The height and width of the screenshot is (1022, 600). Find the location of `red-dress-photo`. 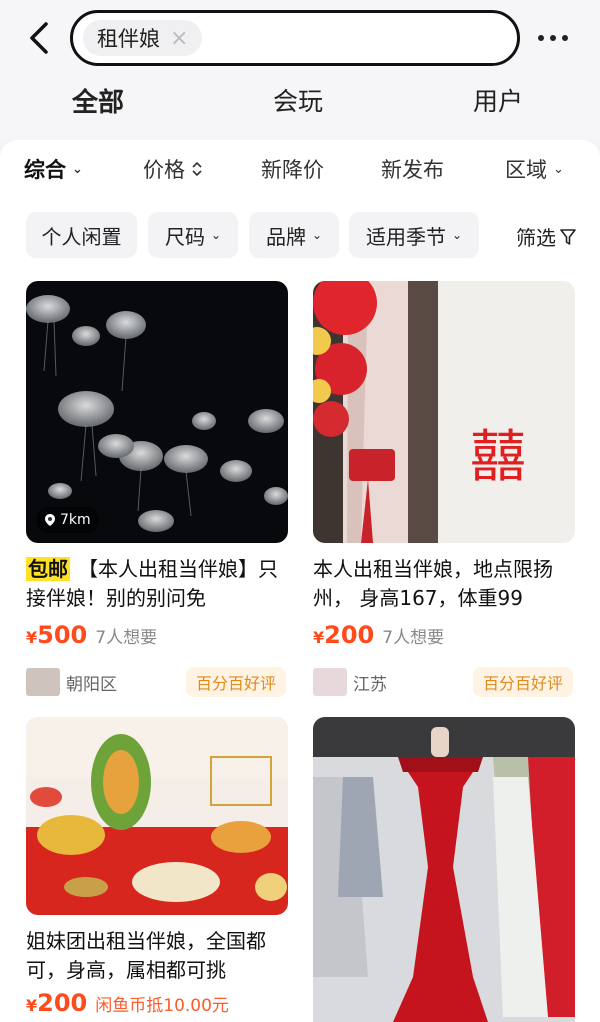

red-dress-photo is located at coordinates (444, 869).